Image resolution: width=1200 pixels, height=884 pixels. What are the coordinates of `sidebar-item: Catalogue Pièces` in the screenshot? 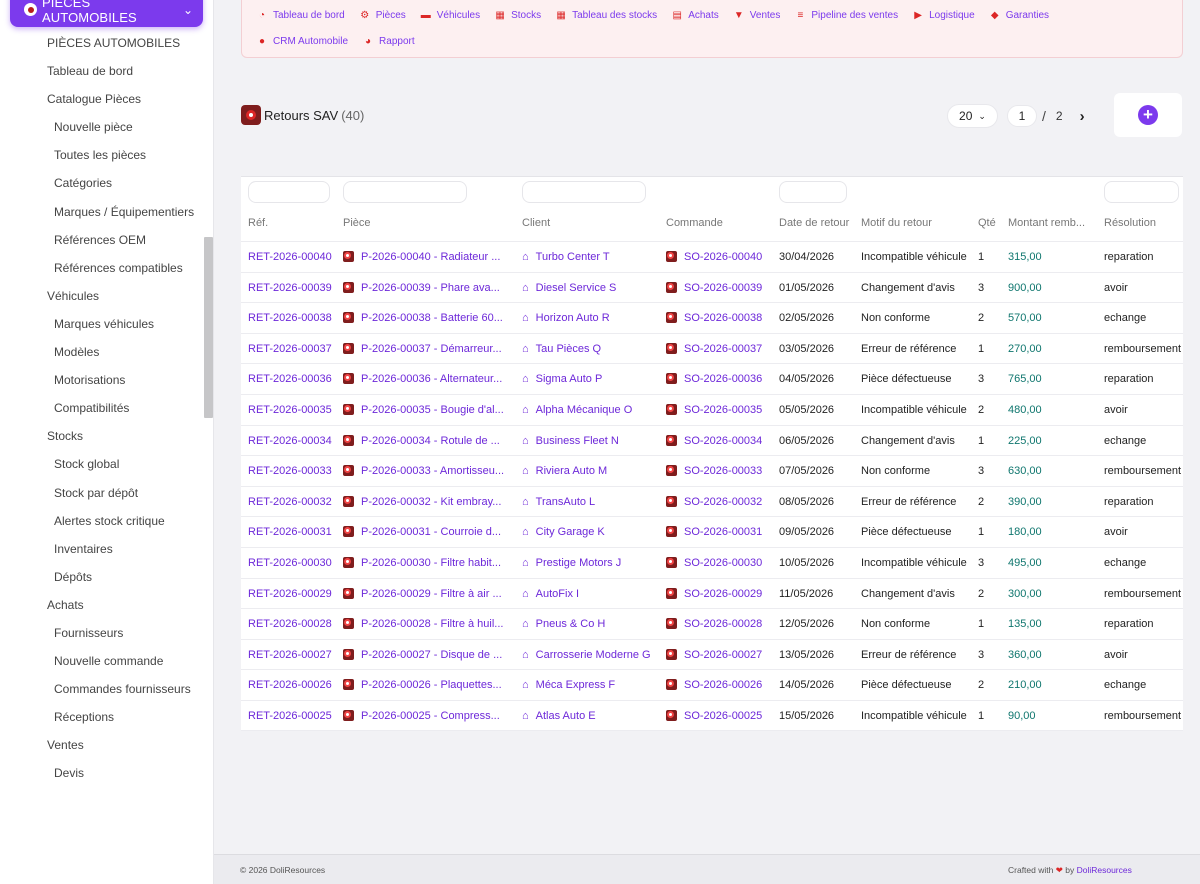 It's located at (107, 99).